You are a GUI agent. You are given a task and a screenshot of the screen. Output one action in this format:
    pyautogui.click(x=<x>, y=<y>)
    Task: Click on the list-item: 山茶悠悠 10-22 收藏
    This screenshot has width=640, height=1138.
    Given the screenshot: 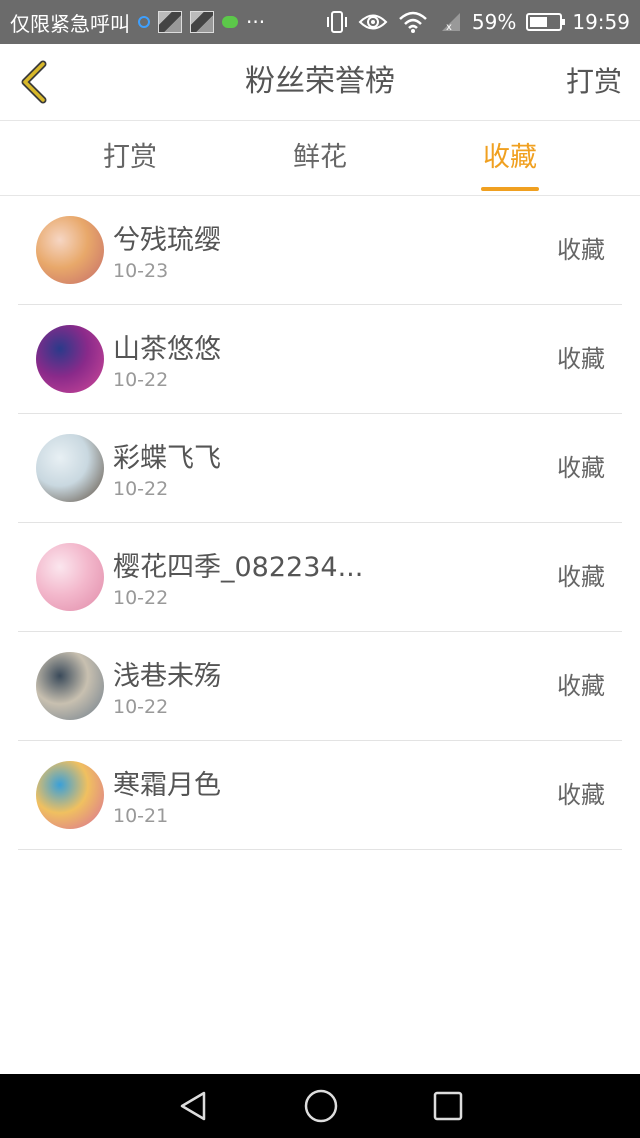 What is the action you would take?
    pyautogui.click(x=320, y=359)
    